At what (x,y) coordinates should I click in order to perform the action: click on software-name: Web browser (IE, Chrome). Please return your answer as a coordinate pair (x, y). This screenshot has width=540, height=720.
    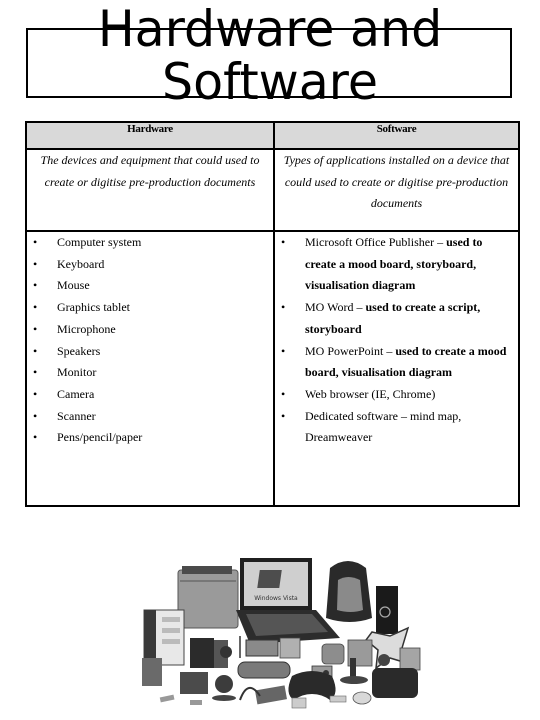
    Looking at the image, I should click on (370, 393).